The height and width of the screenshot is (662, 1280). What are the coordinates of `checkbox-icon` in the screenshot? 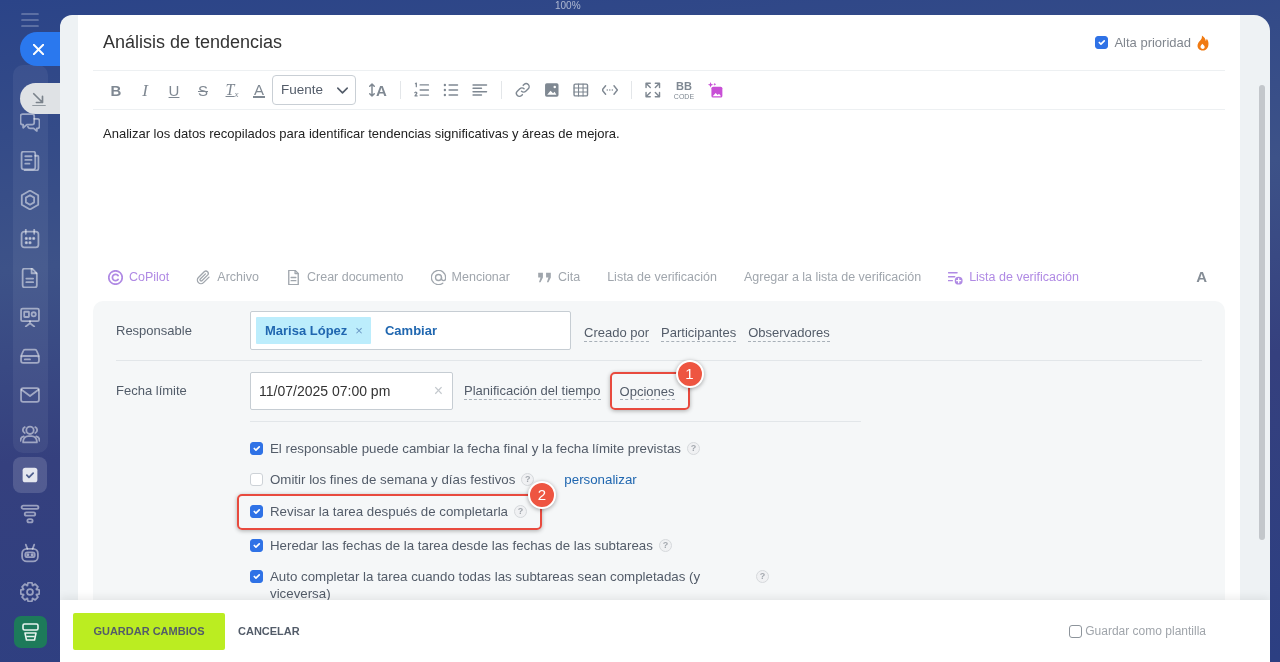 It's located at (30, 475).